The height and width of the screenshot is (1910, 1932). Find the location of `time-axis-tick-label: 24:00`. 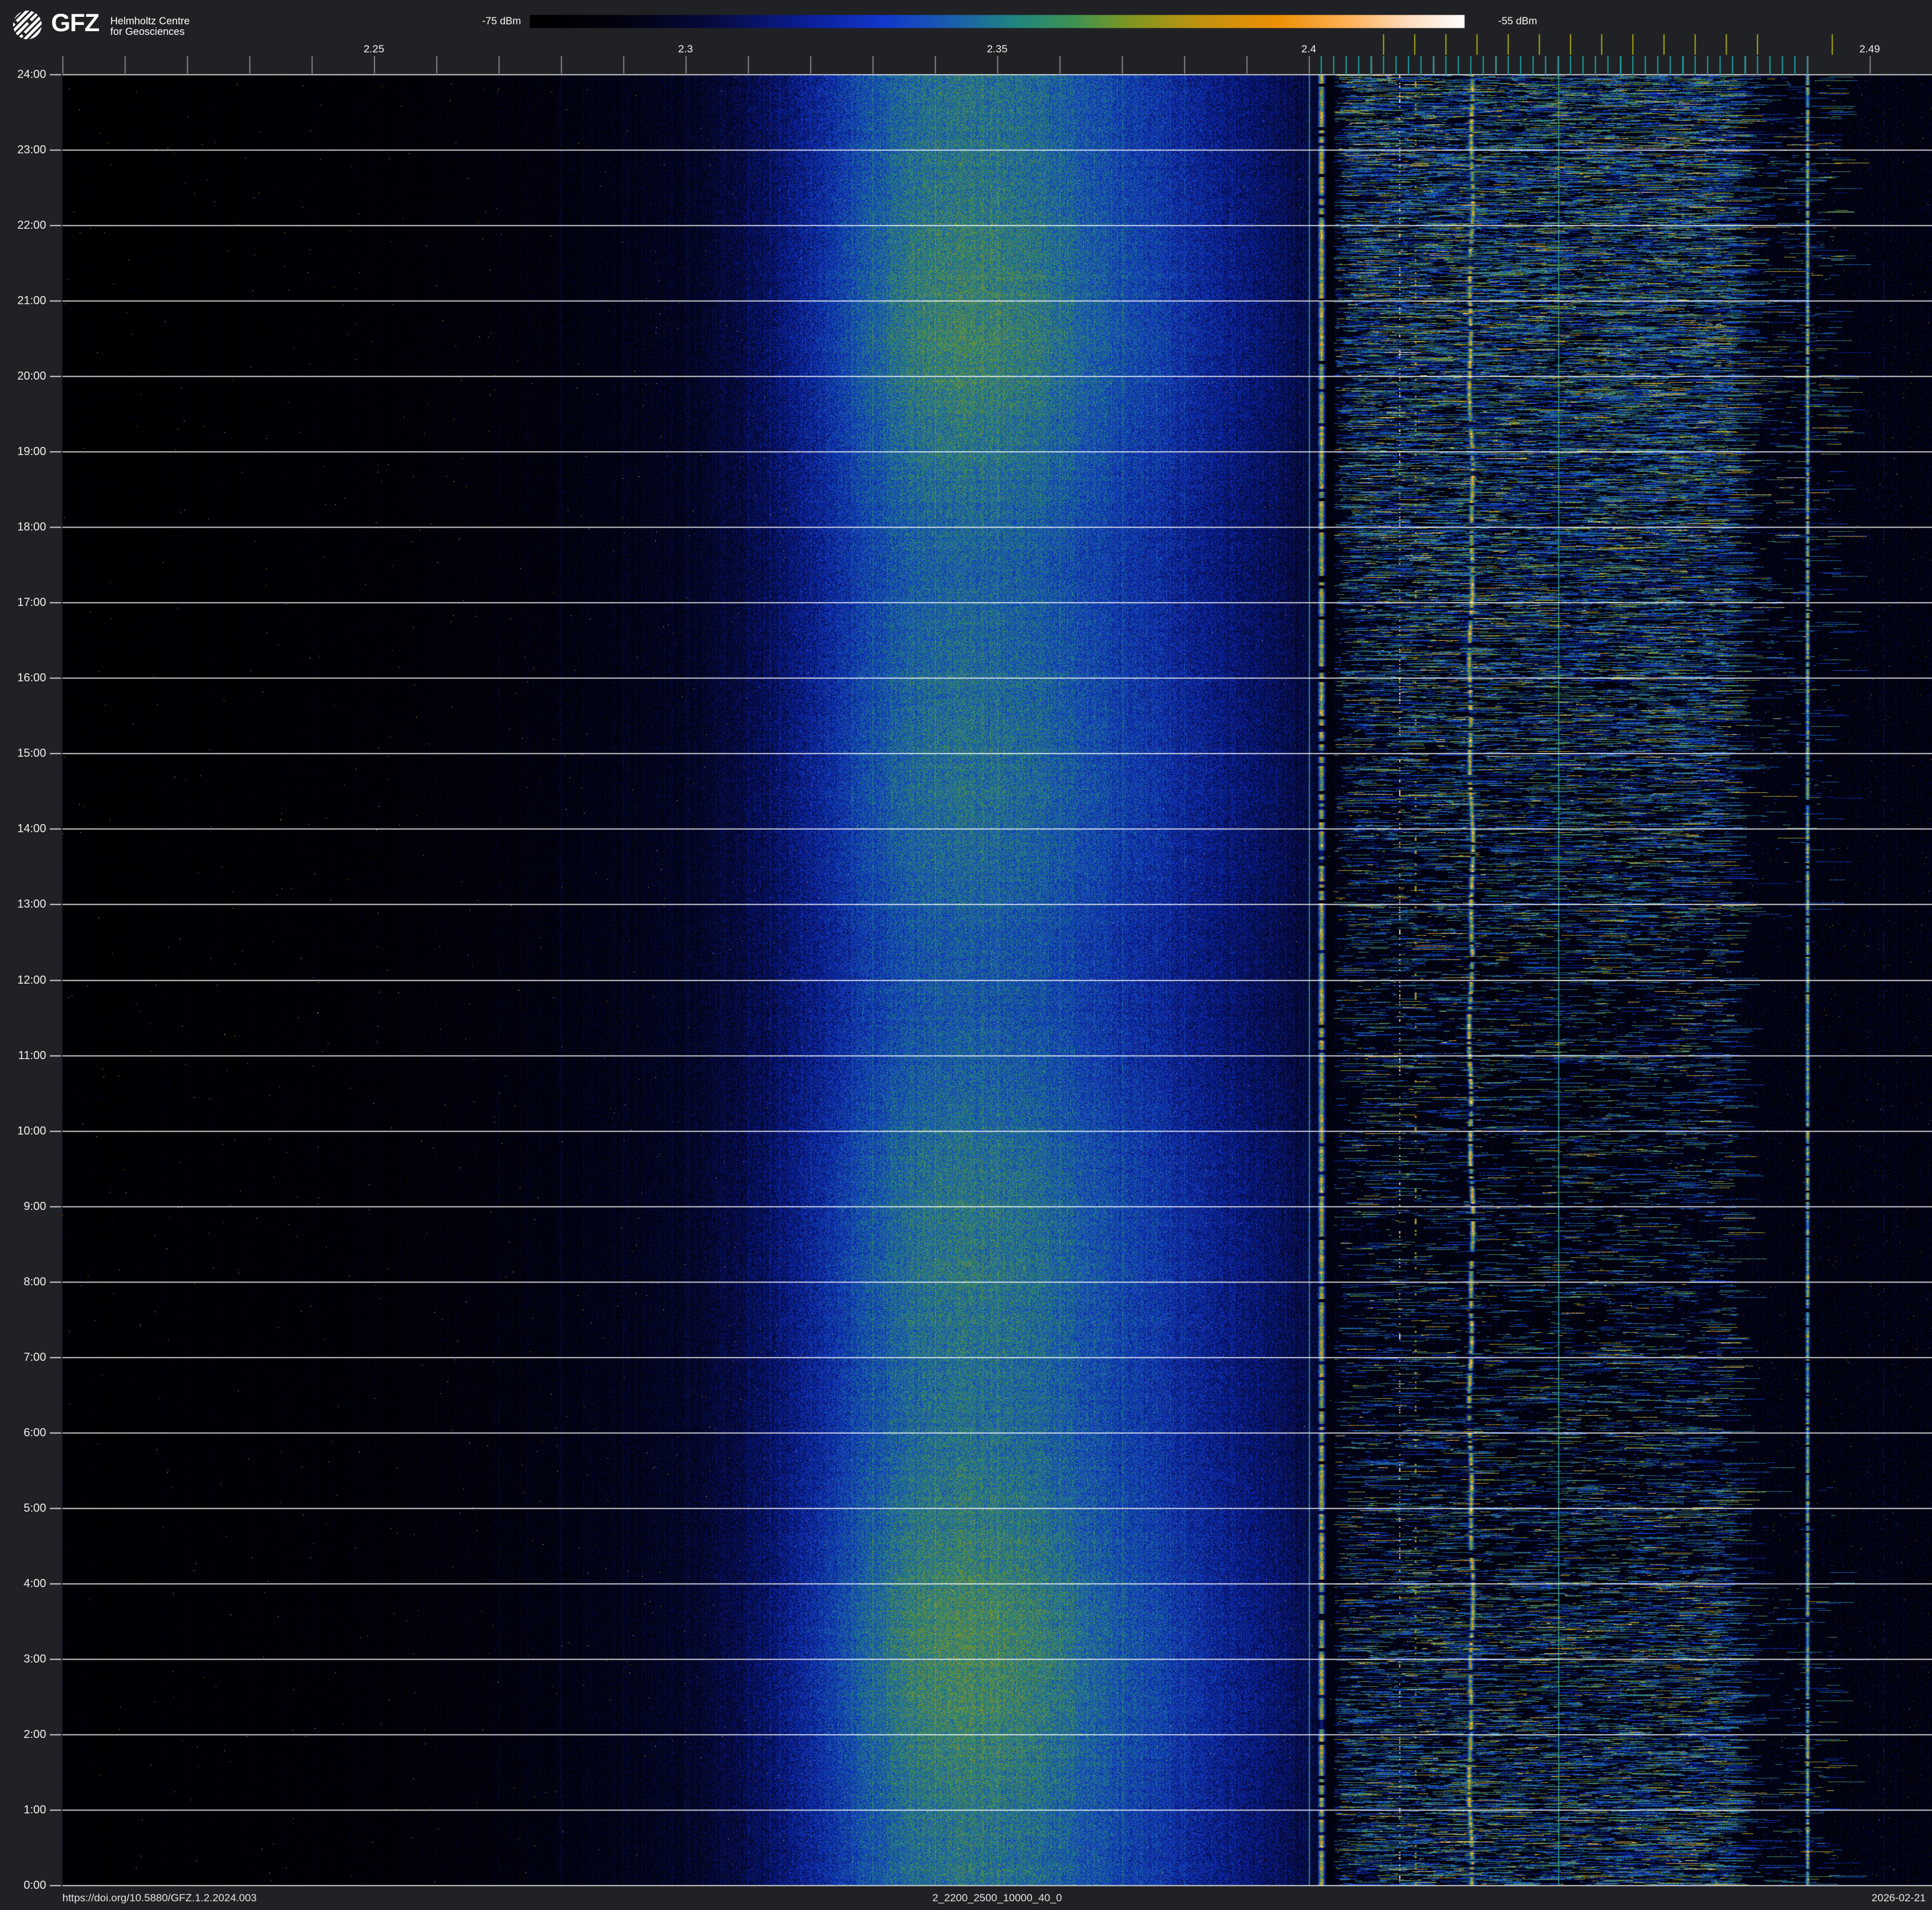

time-axis-tick-label: 24:00 is located at coordinates (31, 73).